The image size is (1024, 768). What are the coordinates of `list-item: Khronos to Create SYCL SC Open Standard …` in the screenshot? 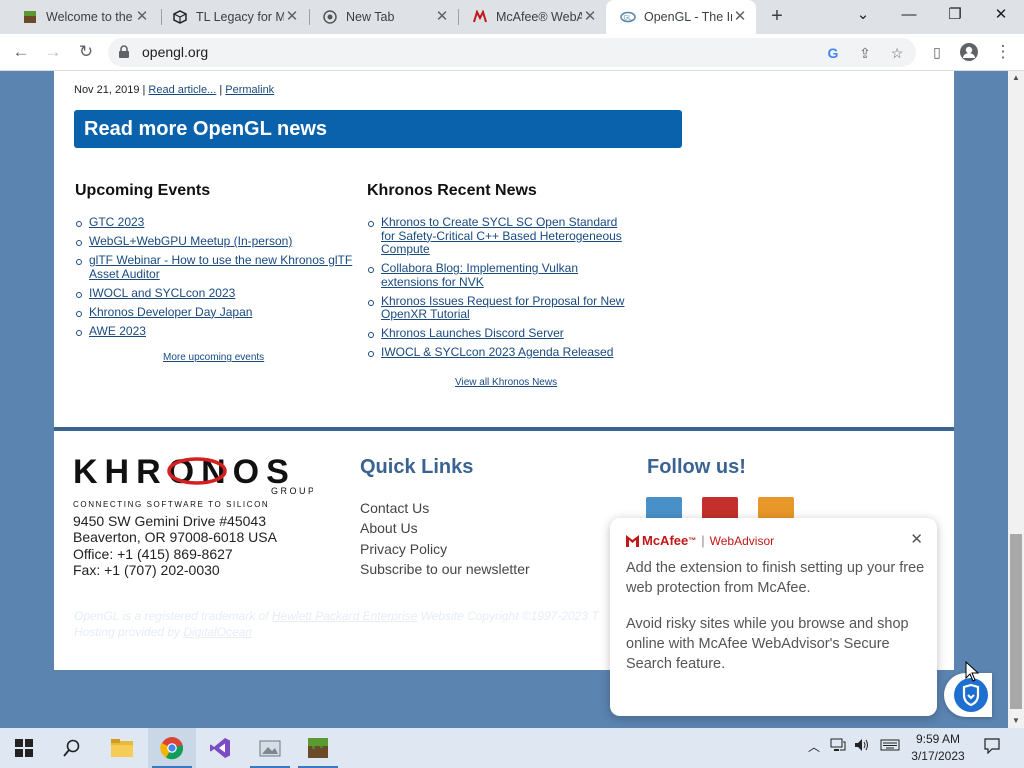 It's located at (500, 236).